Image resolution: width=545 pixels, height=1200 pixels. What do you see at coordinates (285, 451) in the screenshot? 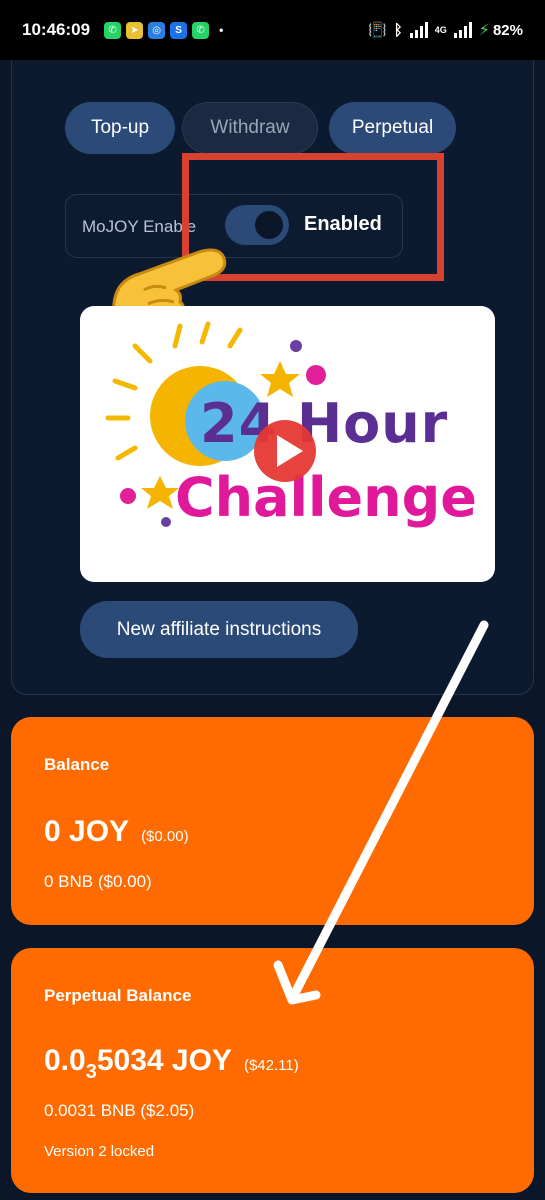
I see `play-icon` at bounding box center [285, 451].